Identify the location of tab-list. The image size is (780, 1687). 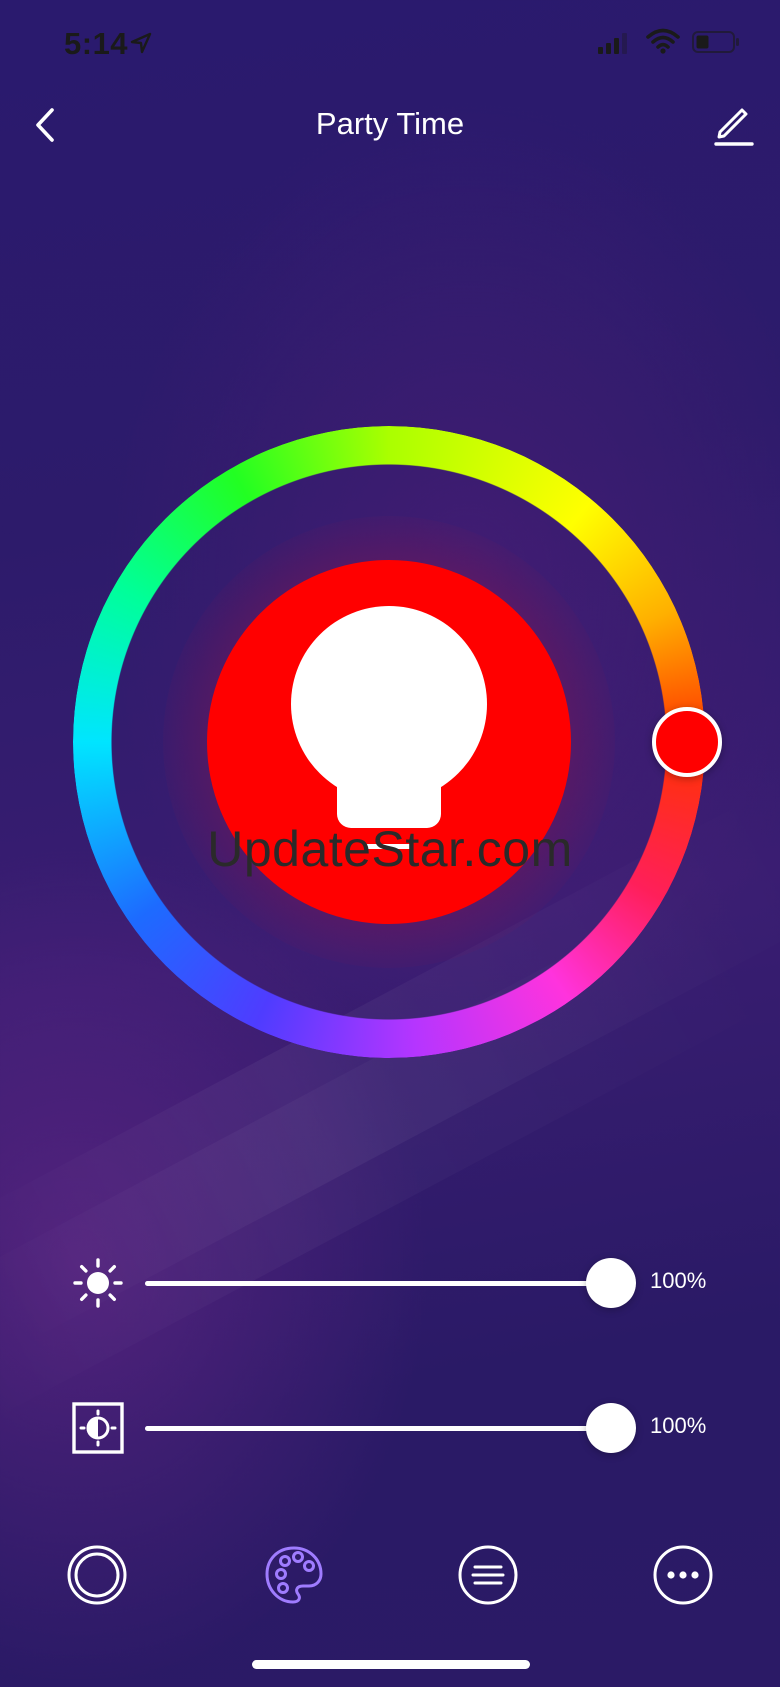
(488, 1575).